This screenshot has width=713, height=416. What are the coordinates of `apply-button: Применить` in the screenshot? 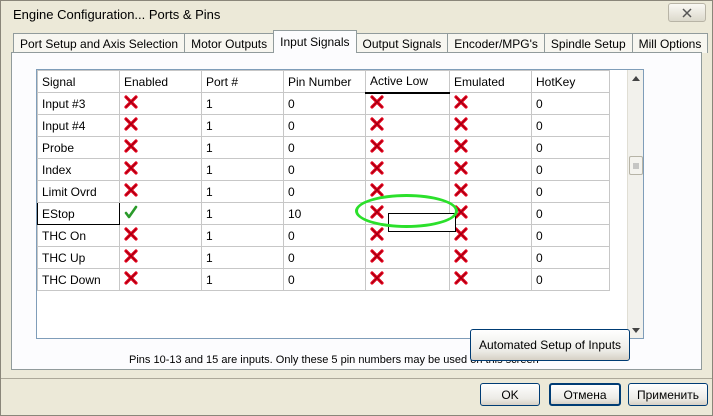 It's located at (668, 394).